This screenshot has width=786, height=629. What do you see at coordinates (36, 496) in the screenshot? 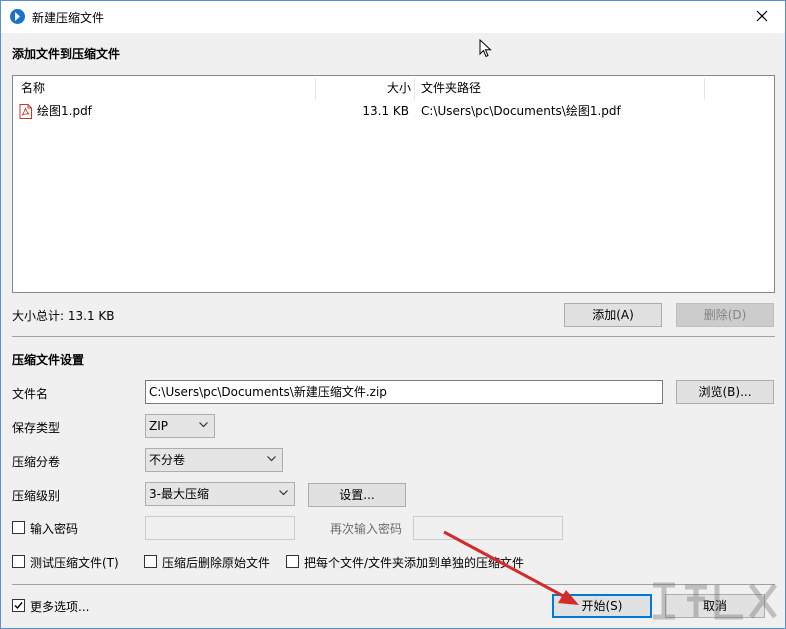
I see `compression-level-label: 压缩级别` at bounding box center [36, 496].